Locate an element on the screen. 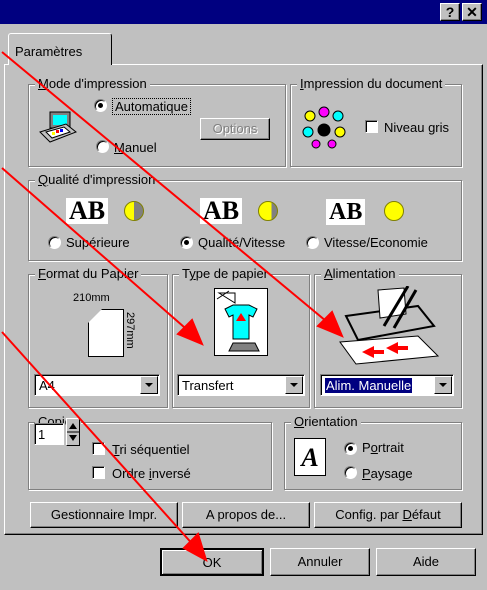 The image size is (487, 590). alimentation-select: Alim. Manuelle is located at coordinates (387, 385).